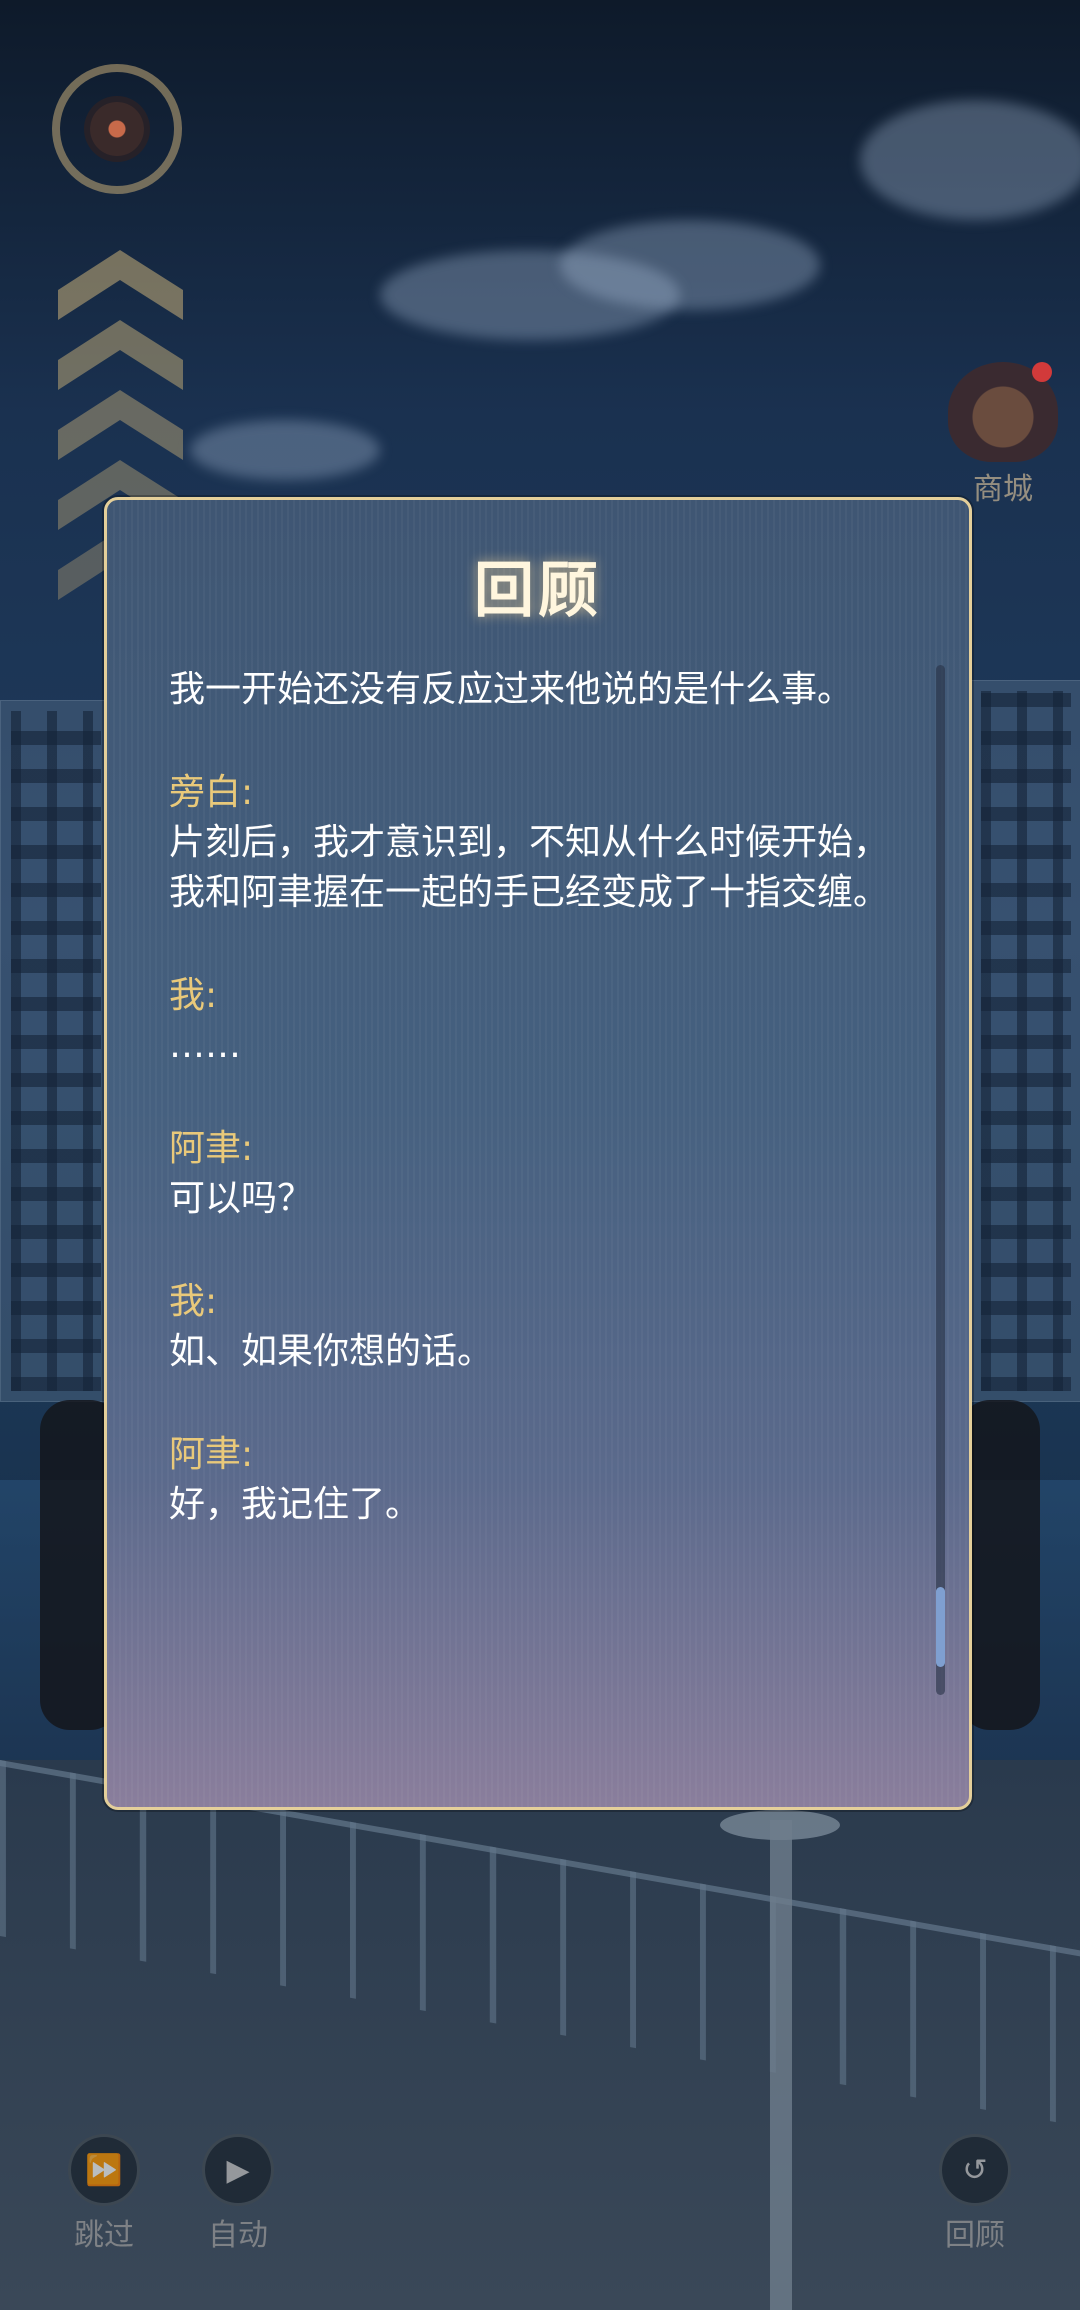 The width and height of the screenshot is (1080, 2310). Describe the element at coordinates (241, 1198) in the screenshot. I see `entry-text: 可以吗？` at that location.